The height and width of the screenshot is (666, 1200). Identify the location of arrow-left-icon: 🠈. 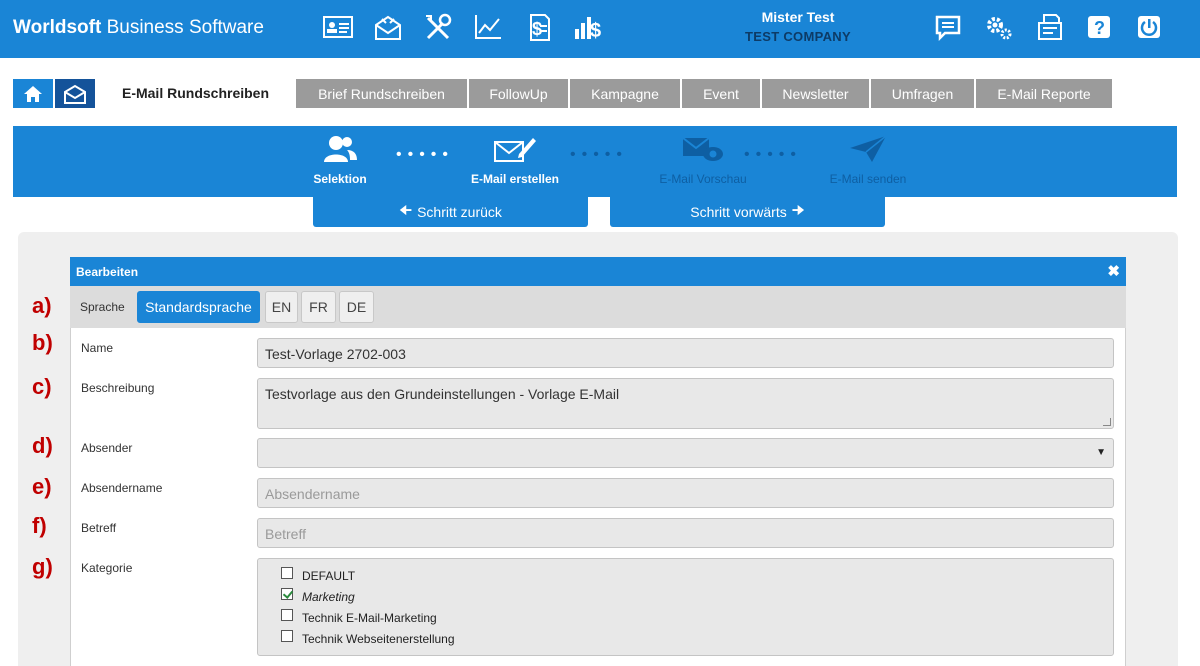
(406, 210).